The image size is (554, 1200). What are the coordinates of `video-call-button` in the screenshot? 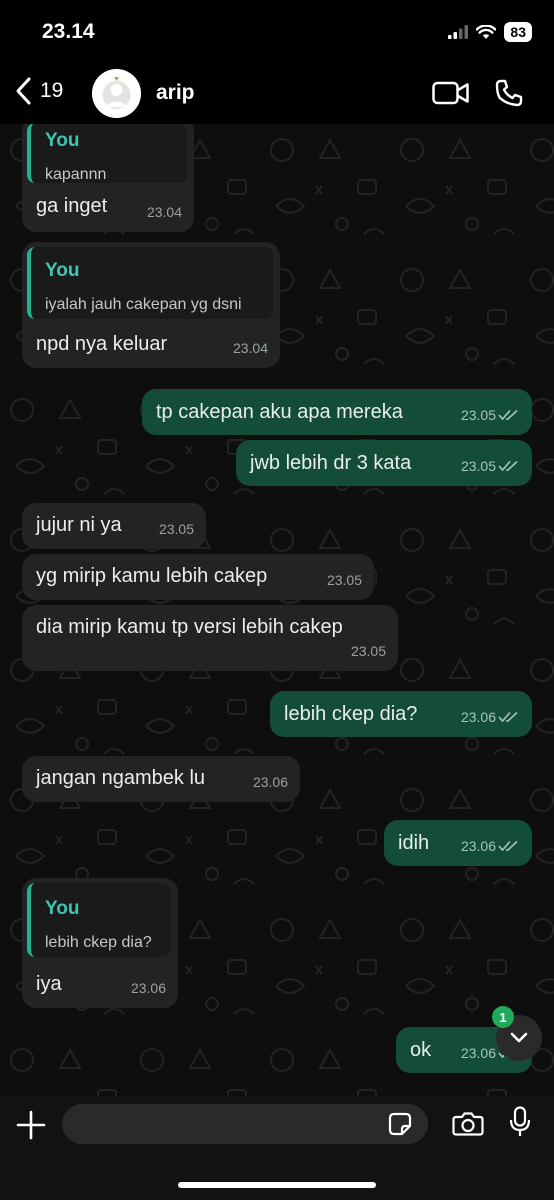 It's located at (451, 95).